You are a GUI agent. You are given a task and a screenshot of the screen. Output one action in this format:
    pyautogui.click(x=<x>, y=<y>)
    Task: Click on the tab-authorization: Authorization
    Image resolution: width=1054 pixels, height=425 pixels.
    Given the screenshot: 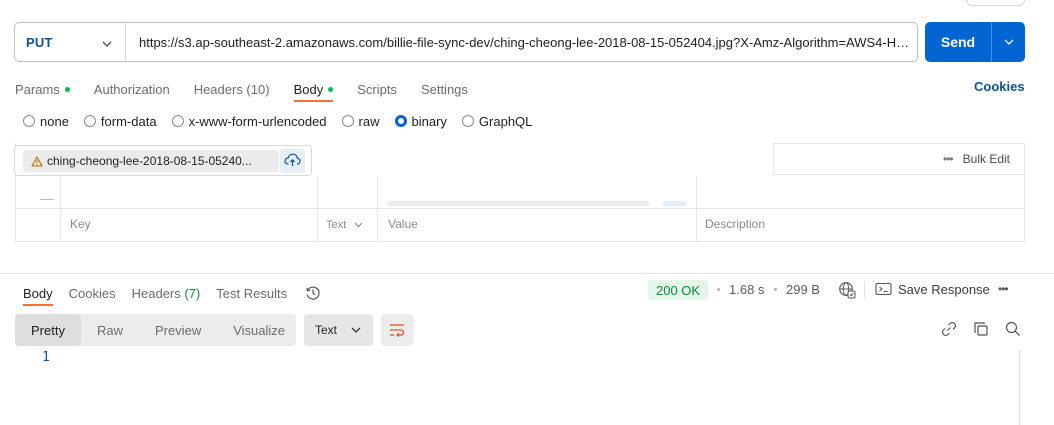 What is the action you would take?
    pyautogui.click(x=132, y=89)
    